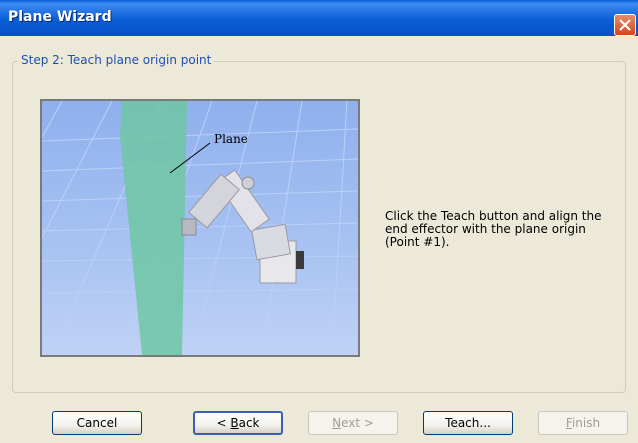  I want to click on cancel-button: Cancel, so click(97, 423).